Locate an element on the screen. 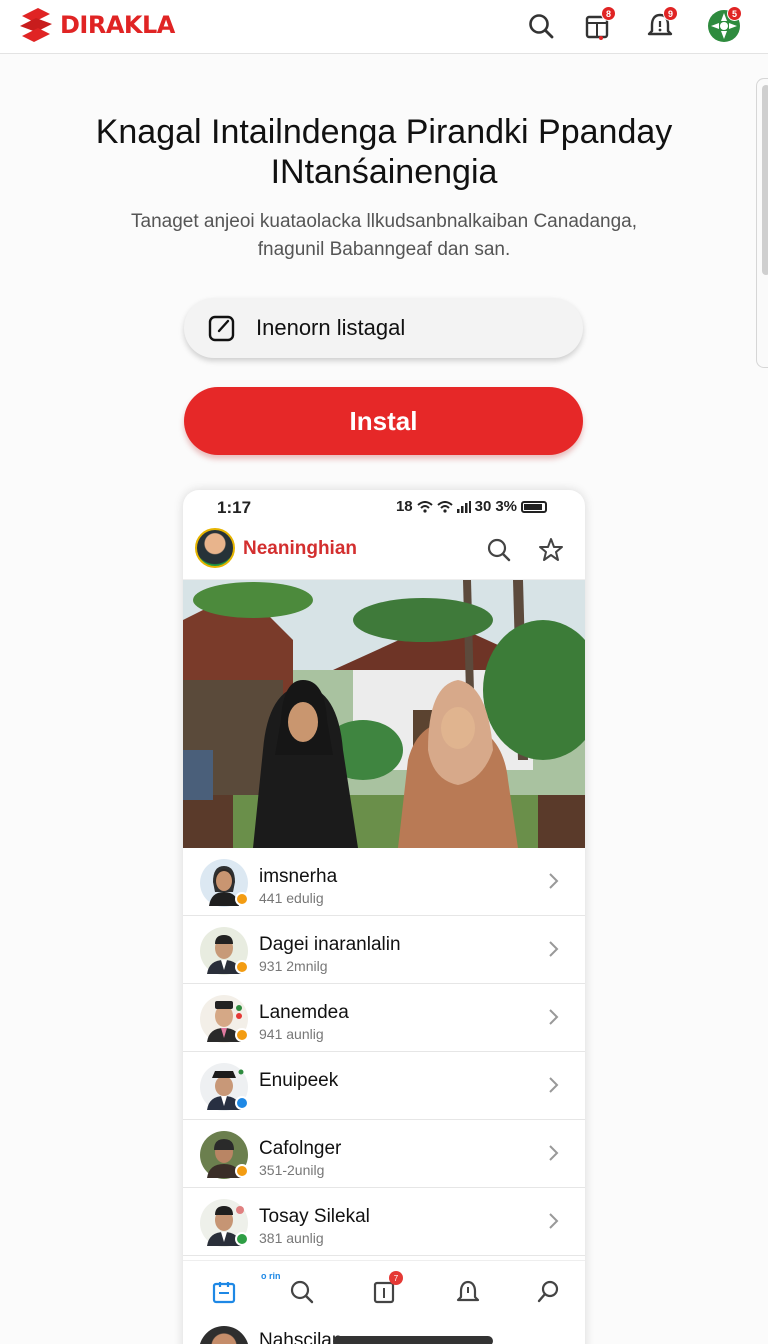 The image size is (768, 1344). list-item-name: imsnerha is located at coordinates (298, 876).